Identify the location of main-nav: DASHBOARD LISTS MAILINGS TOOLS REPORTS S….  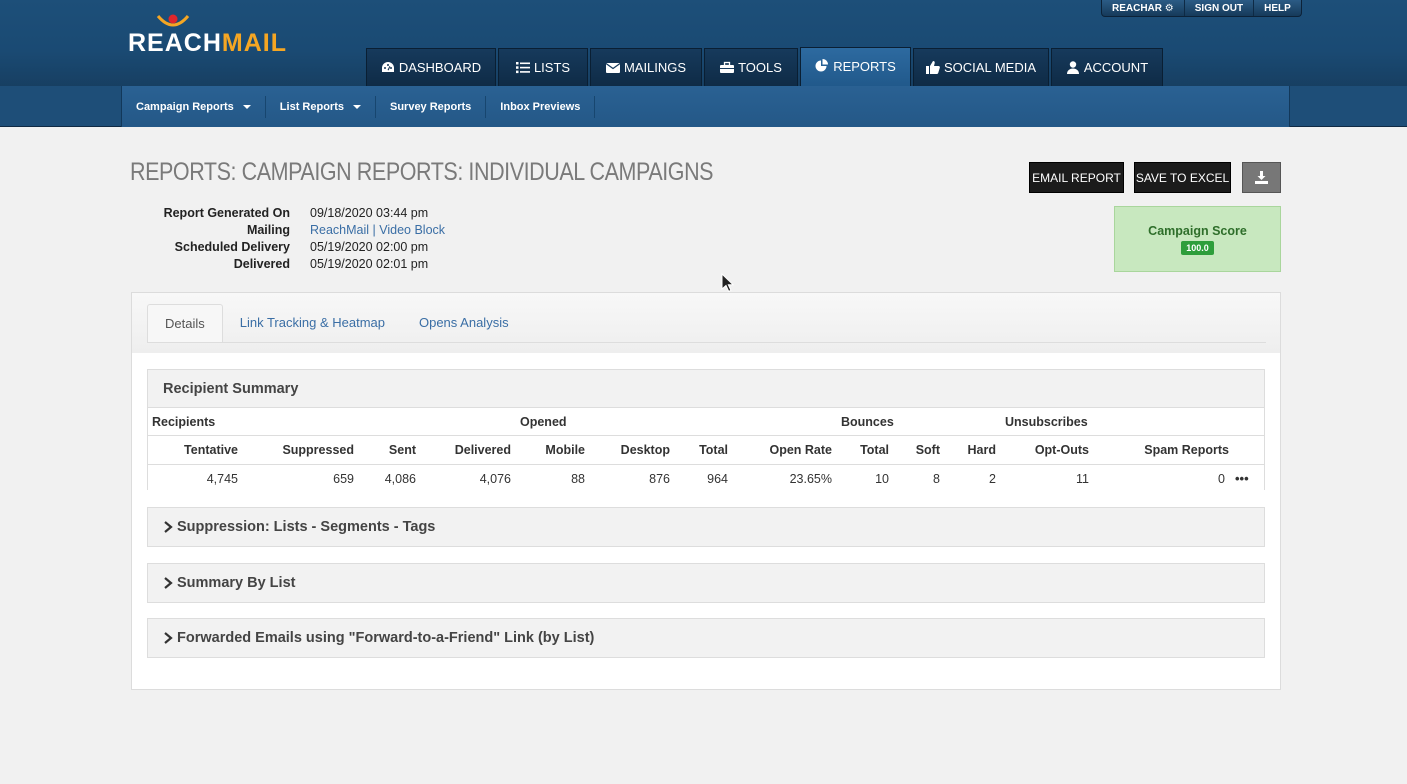
(765, 66).